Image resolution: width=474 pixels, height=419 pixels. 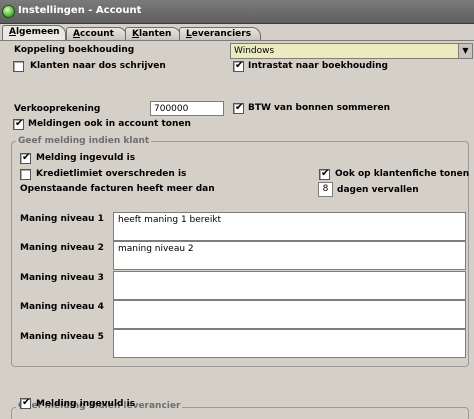 I want to click on verkooprekening-label: Verkooprekening, so click(x=57, y=109).